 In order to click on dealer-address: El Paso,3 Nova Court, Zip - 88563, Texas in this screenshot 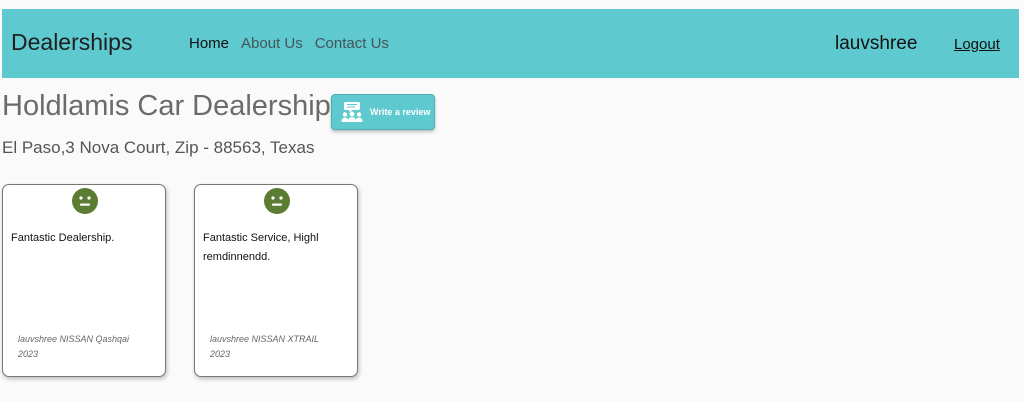, I will do `click(158, 147)`.